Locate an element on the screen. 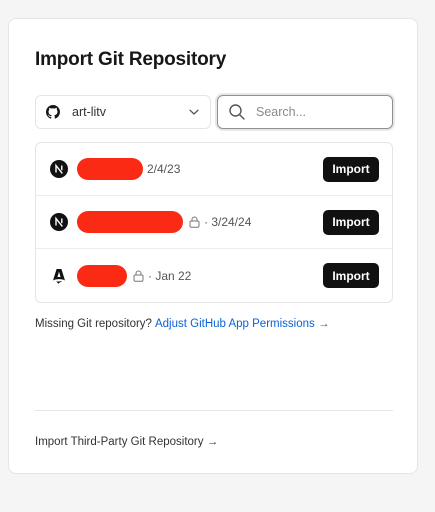 The image size is (435, 512). adjust-permissions-link: Adjust GitHub App Permissions → is located at coordinates (242, 324).